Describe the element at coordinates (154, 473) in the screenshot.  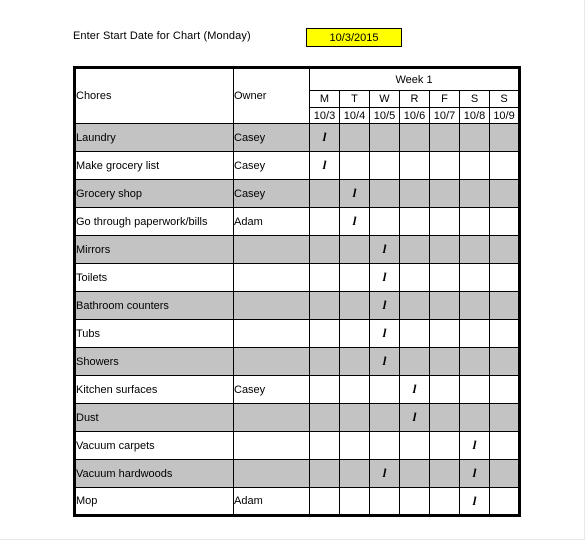
I see `chore-name-cell: Vacuum hardwoods` at that location.